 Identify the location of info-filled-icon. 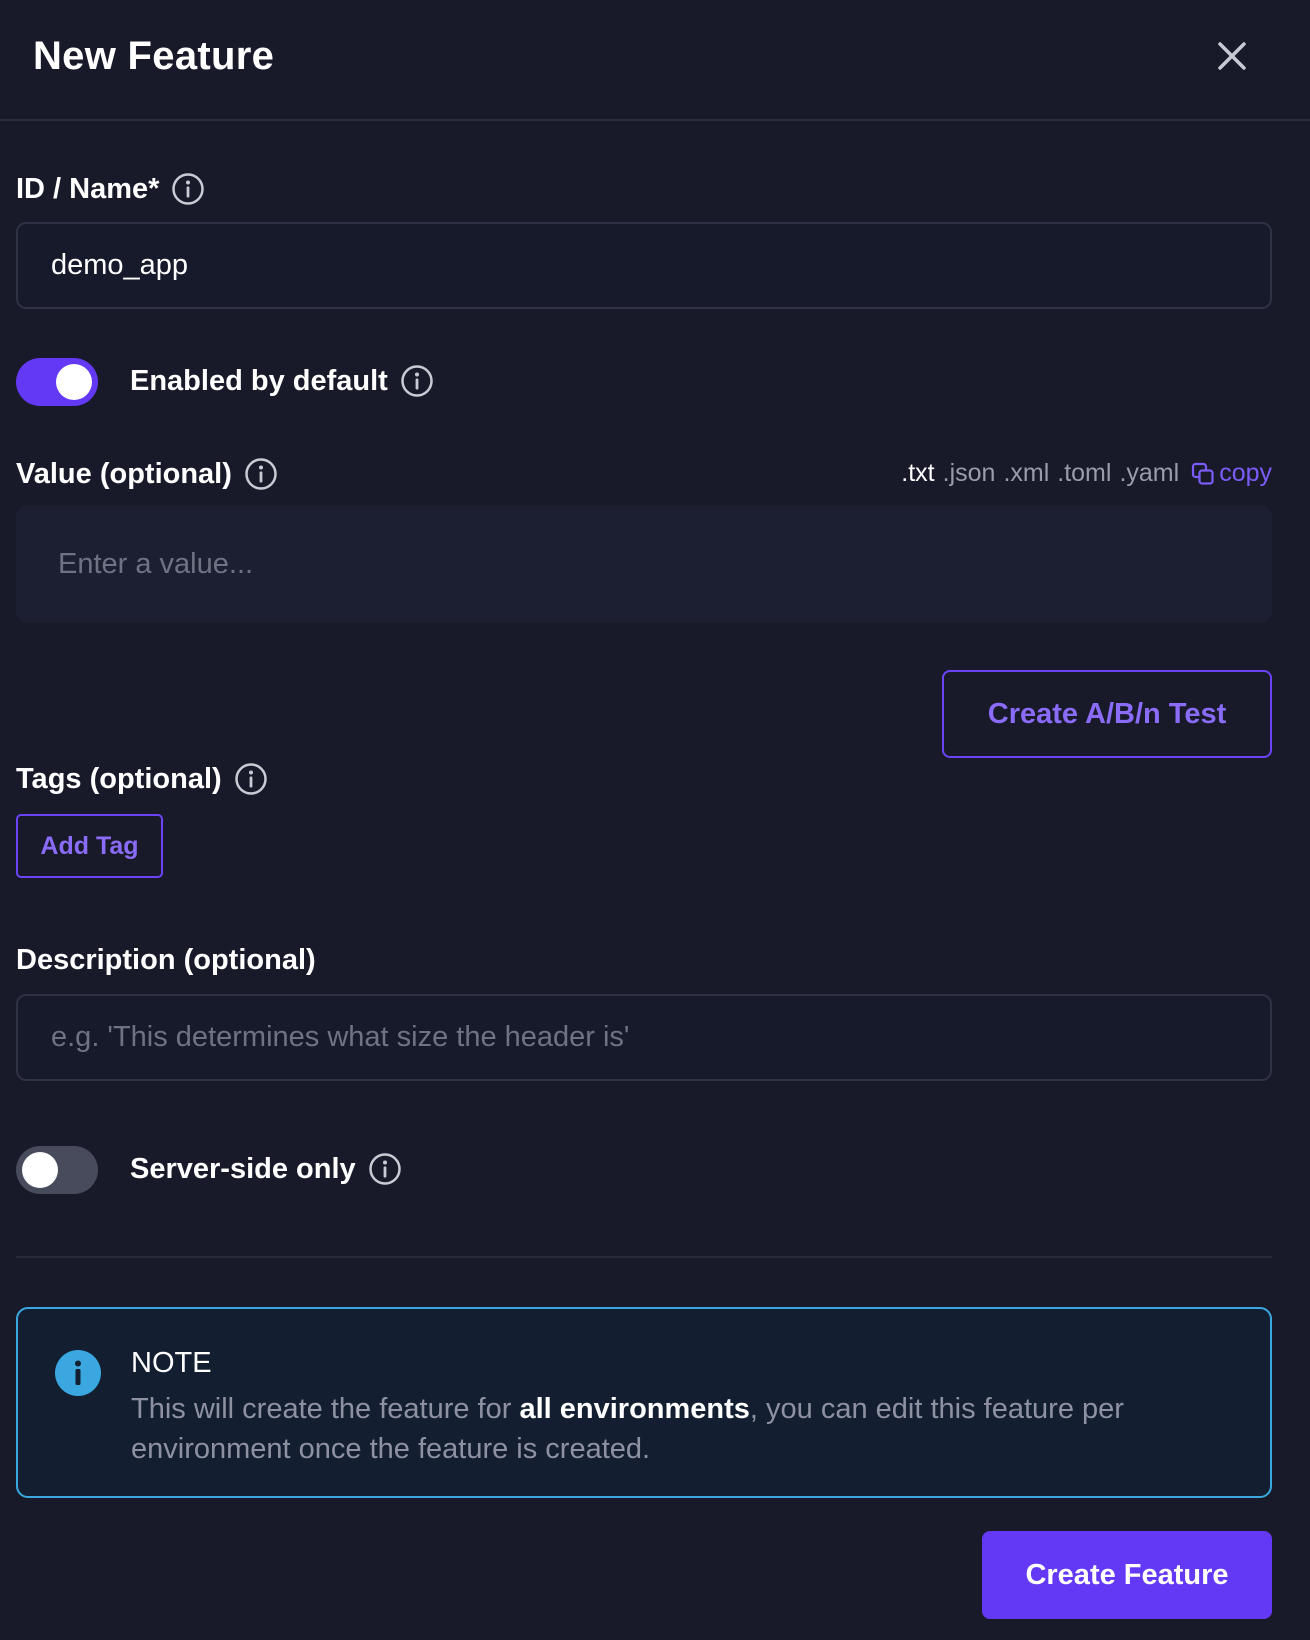
(78, 1373).